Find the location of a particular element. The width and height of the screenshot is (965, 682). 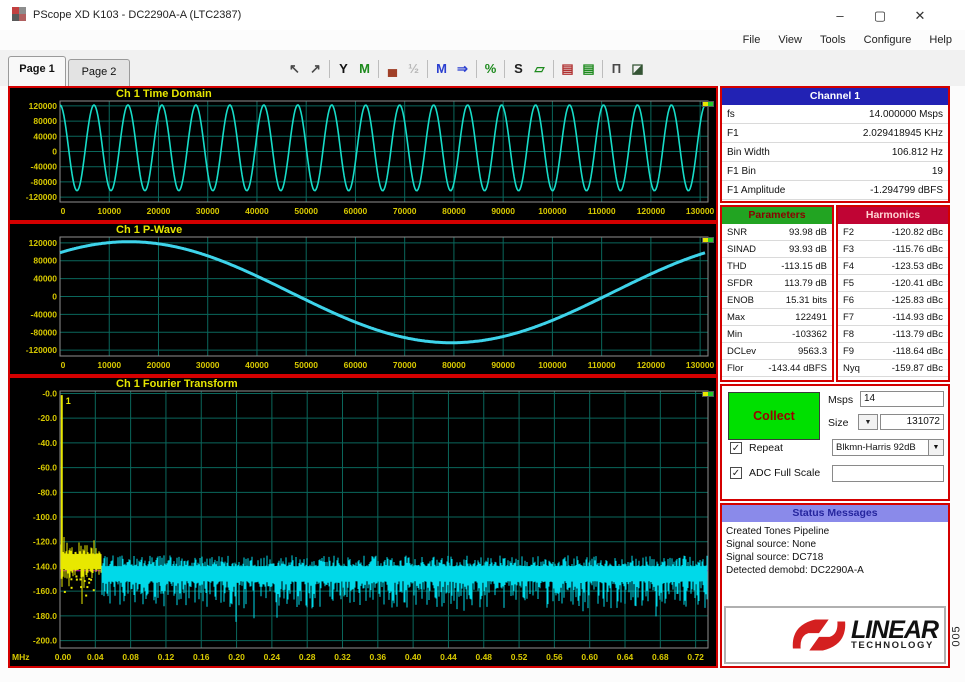

average-icon: M is located at coordinates (441, 69).